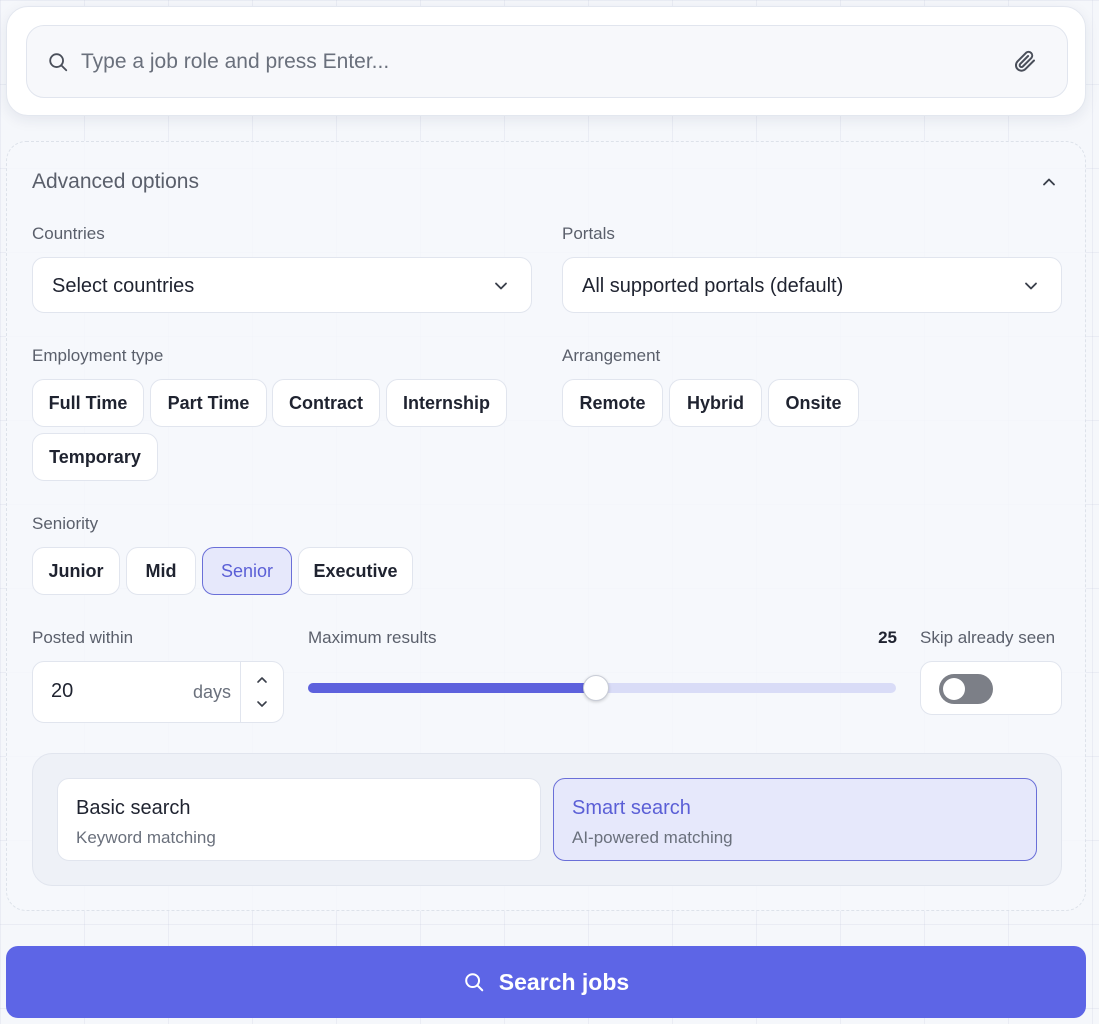 This screenshot has height=1024, width=1099. What do you see at coordinates (68, 233) in the screenshot?
I see `countries-label: Countries` at bounding box center [68, 233].